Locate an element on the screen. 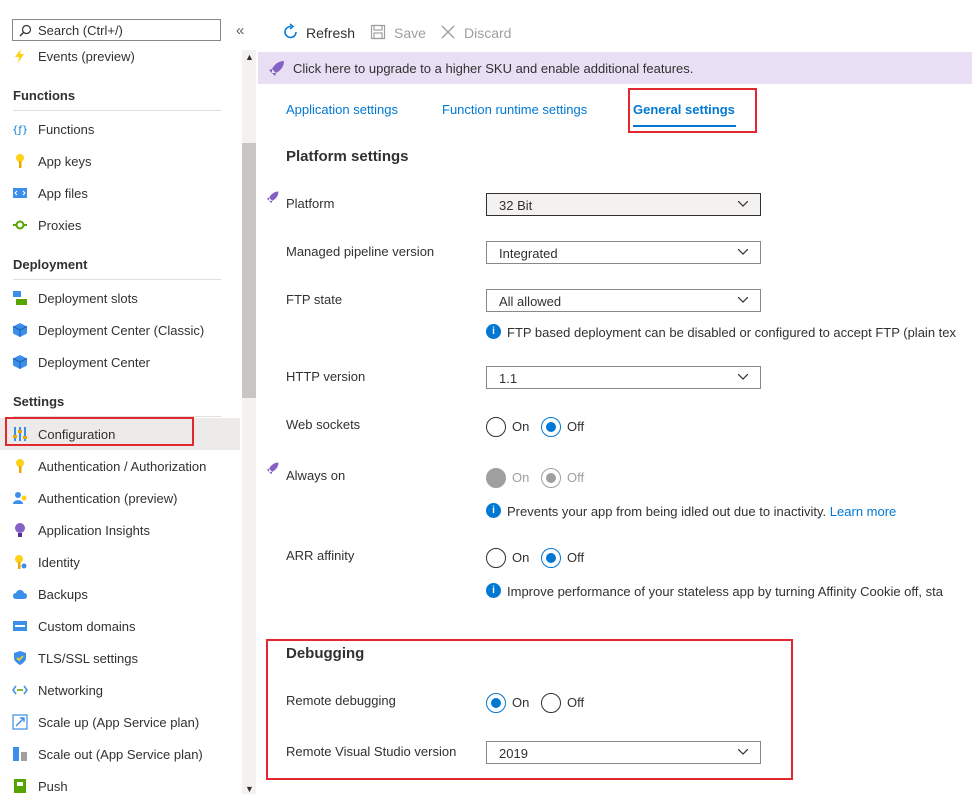 Image resolution: width=972 pixels, height=802 pixels. remote-debugging-off-radio is located at coordinates (551, 703).